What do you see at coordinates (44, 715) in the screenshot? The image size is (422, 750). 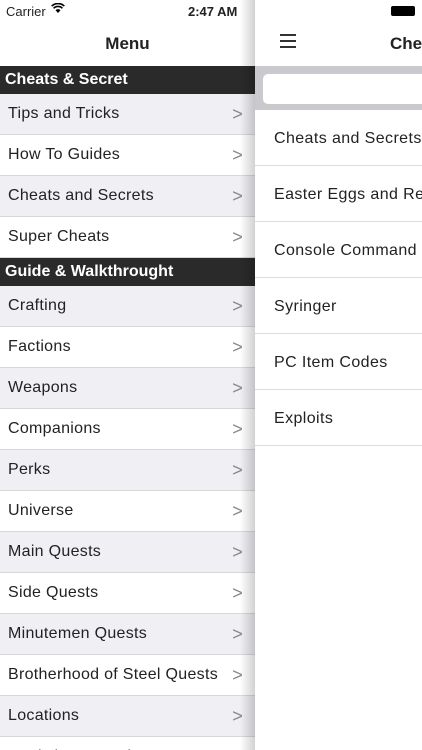 I see `menu-item-label: Locations` at bounding box center [44, 715].